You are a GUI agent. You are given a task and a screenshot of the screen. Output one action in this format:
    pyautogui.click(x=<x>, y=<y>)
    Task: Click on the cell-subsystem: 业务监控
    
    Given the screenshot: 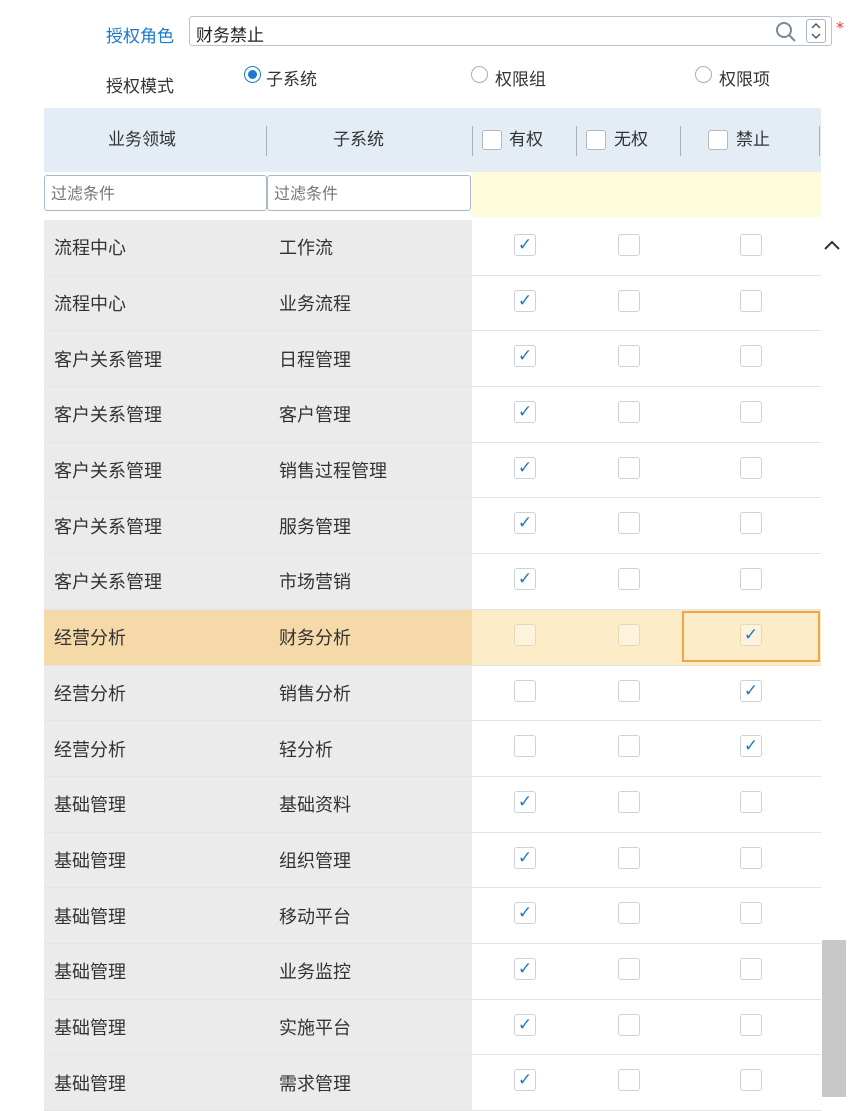 What is the action you would take?
    pyautogui.click(x=365, y=971)
    